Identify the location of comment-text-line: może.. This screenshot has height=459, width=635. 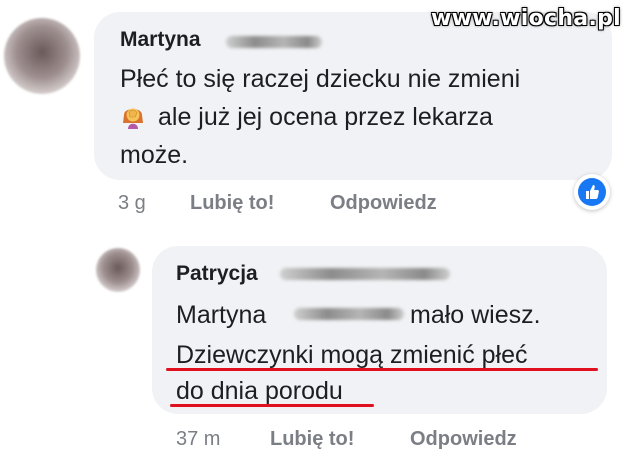
(154, 155).